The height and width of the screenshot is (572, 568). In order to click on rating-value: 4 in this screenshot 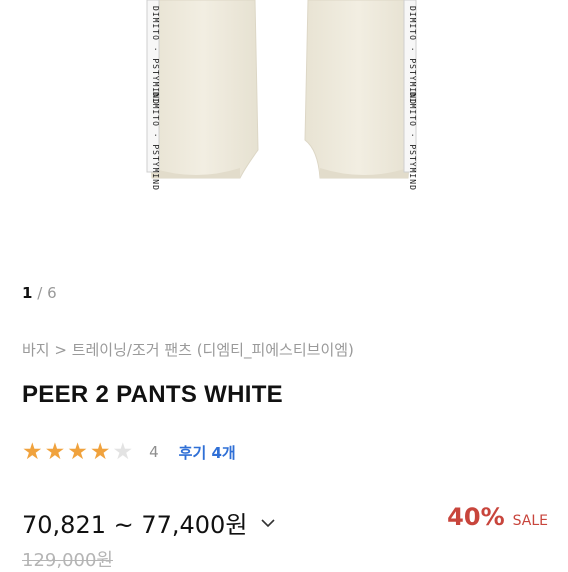, I will do `click(154, 452)`.